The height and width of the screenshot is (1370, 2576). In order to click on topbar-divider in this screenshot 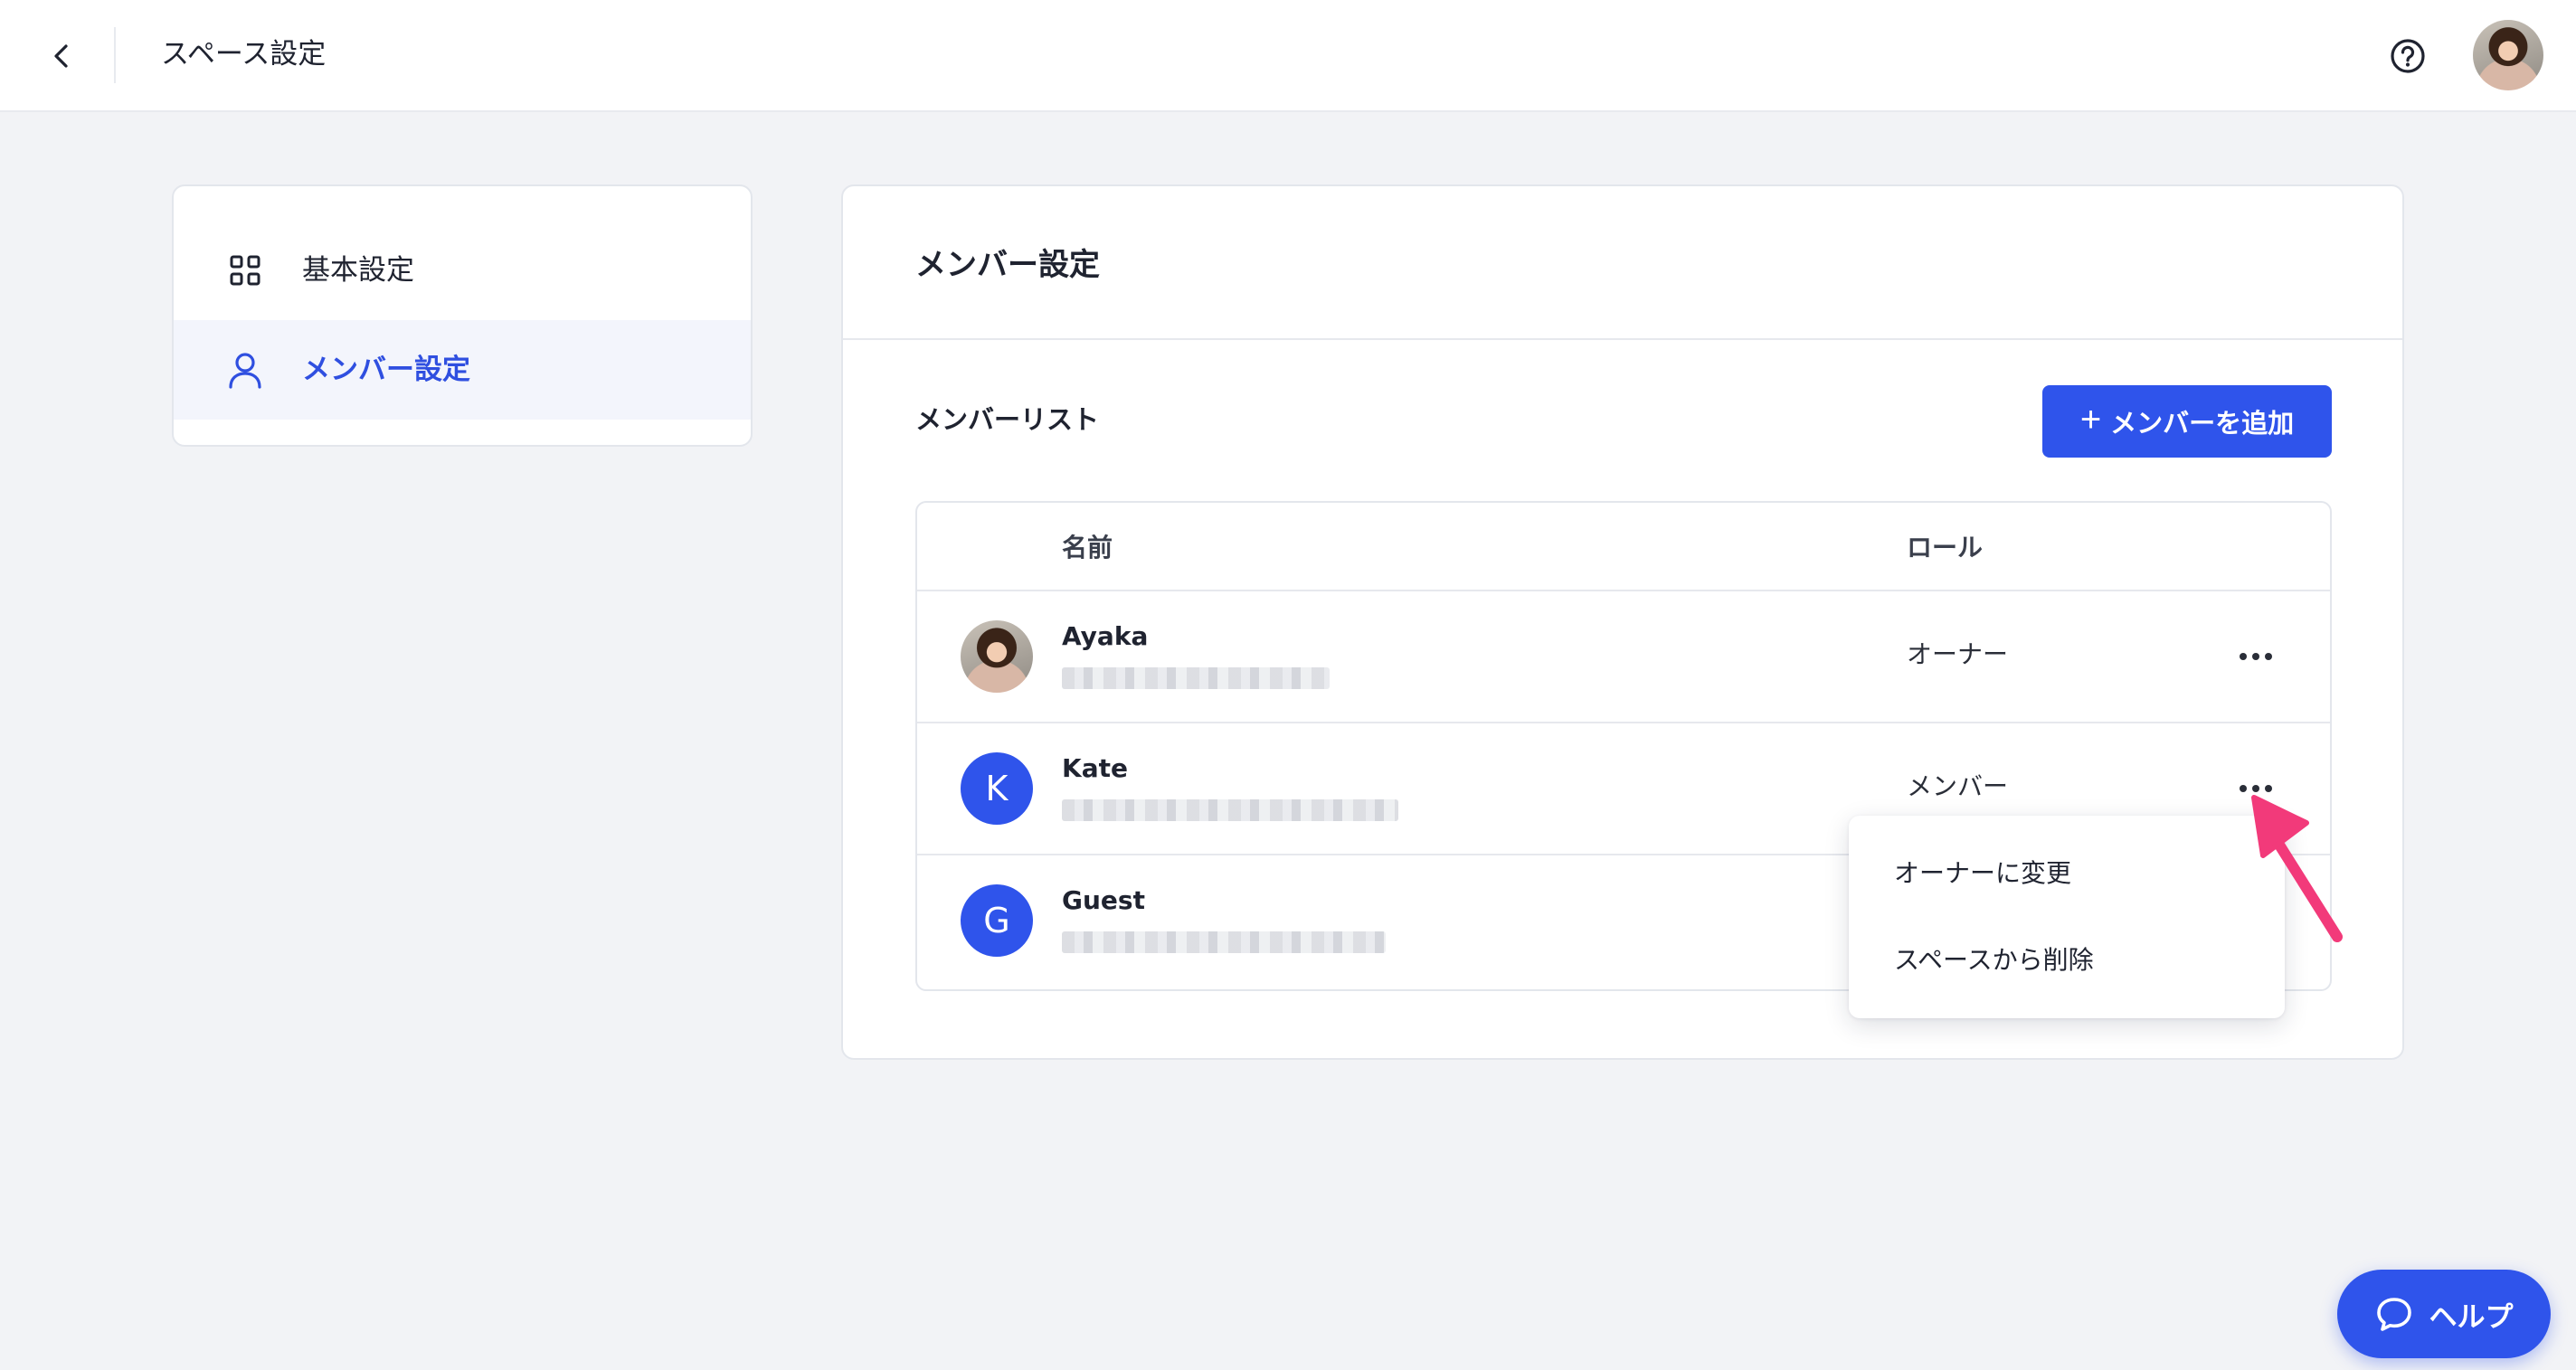, I will do `click(115, 55)`.